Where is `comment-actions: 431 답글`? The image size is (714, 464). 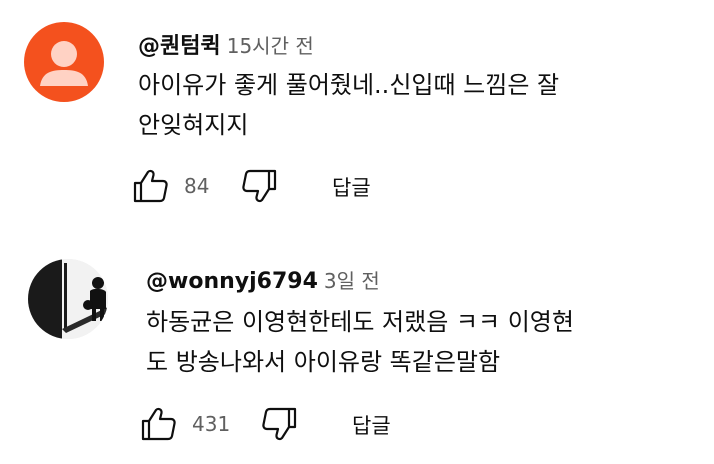 comment-actions: 431 답글 is located at coordinates (288, 424).